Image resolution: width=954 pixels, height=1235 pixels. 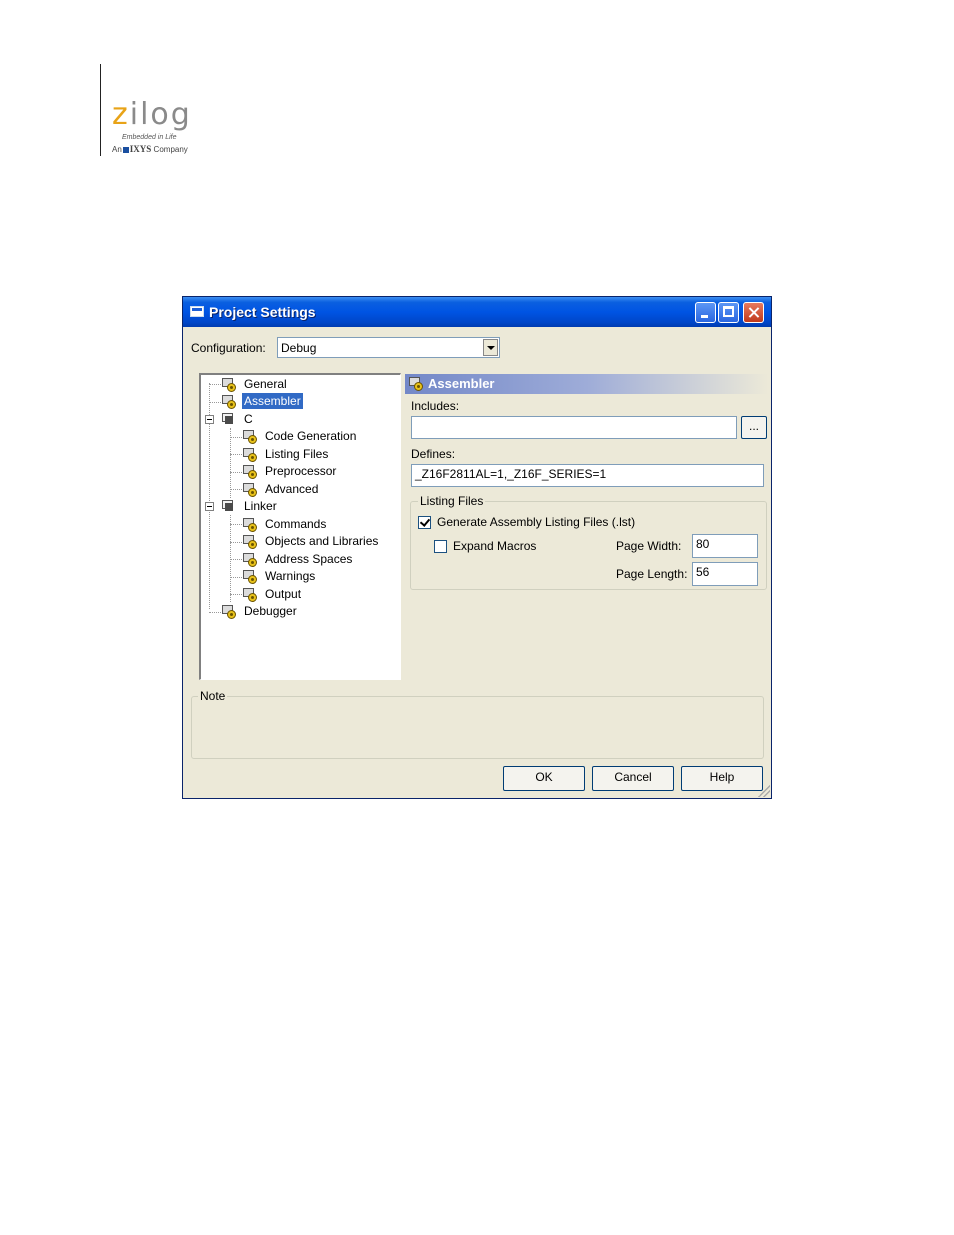 I want to click on defines-field: _Z16F2811AL=1,_Z16F_SERIES=1, so click(x=587, y=475).